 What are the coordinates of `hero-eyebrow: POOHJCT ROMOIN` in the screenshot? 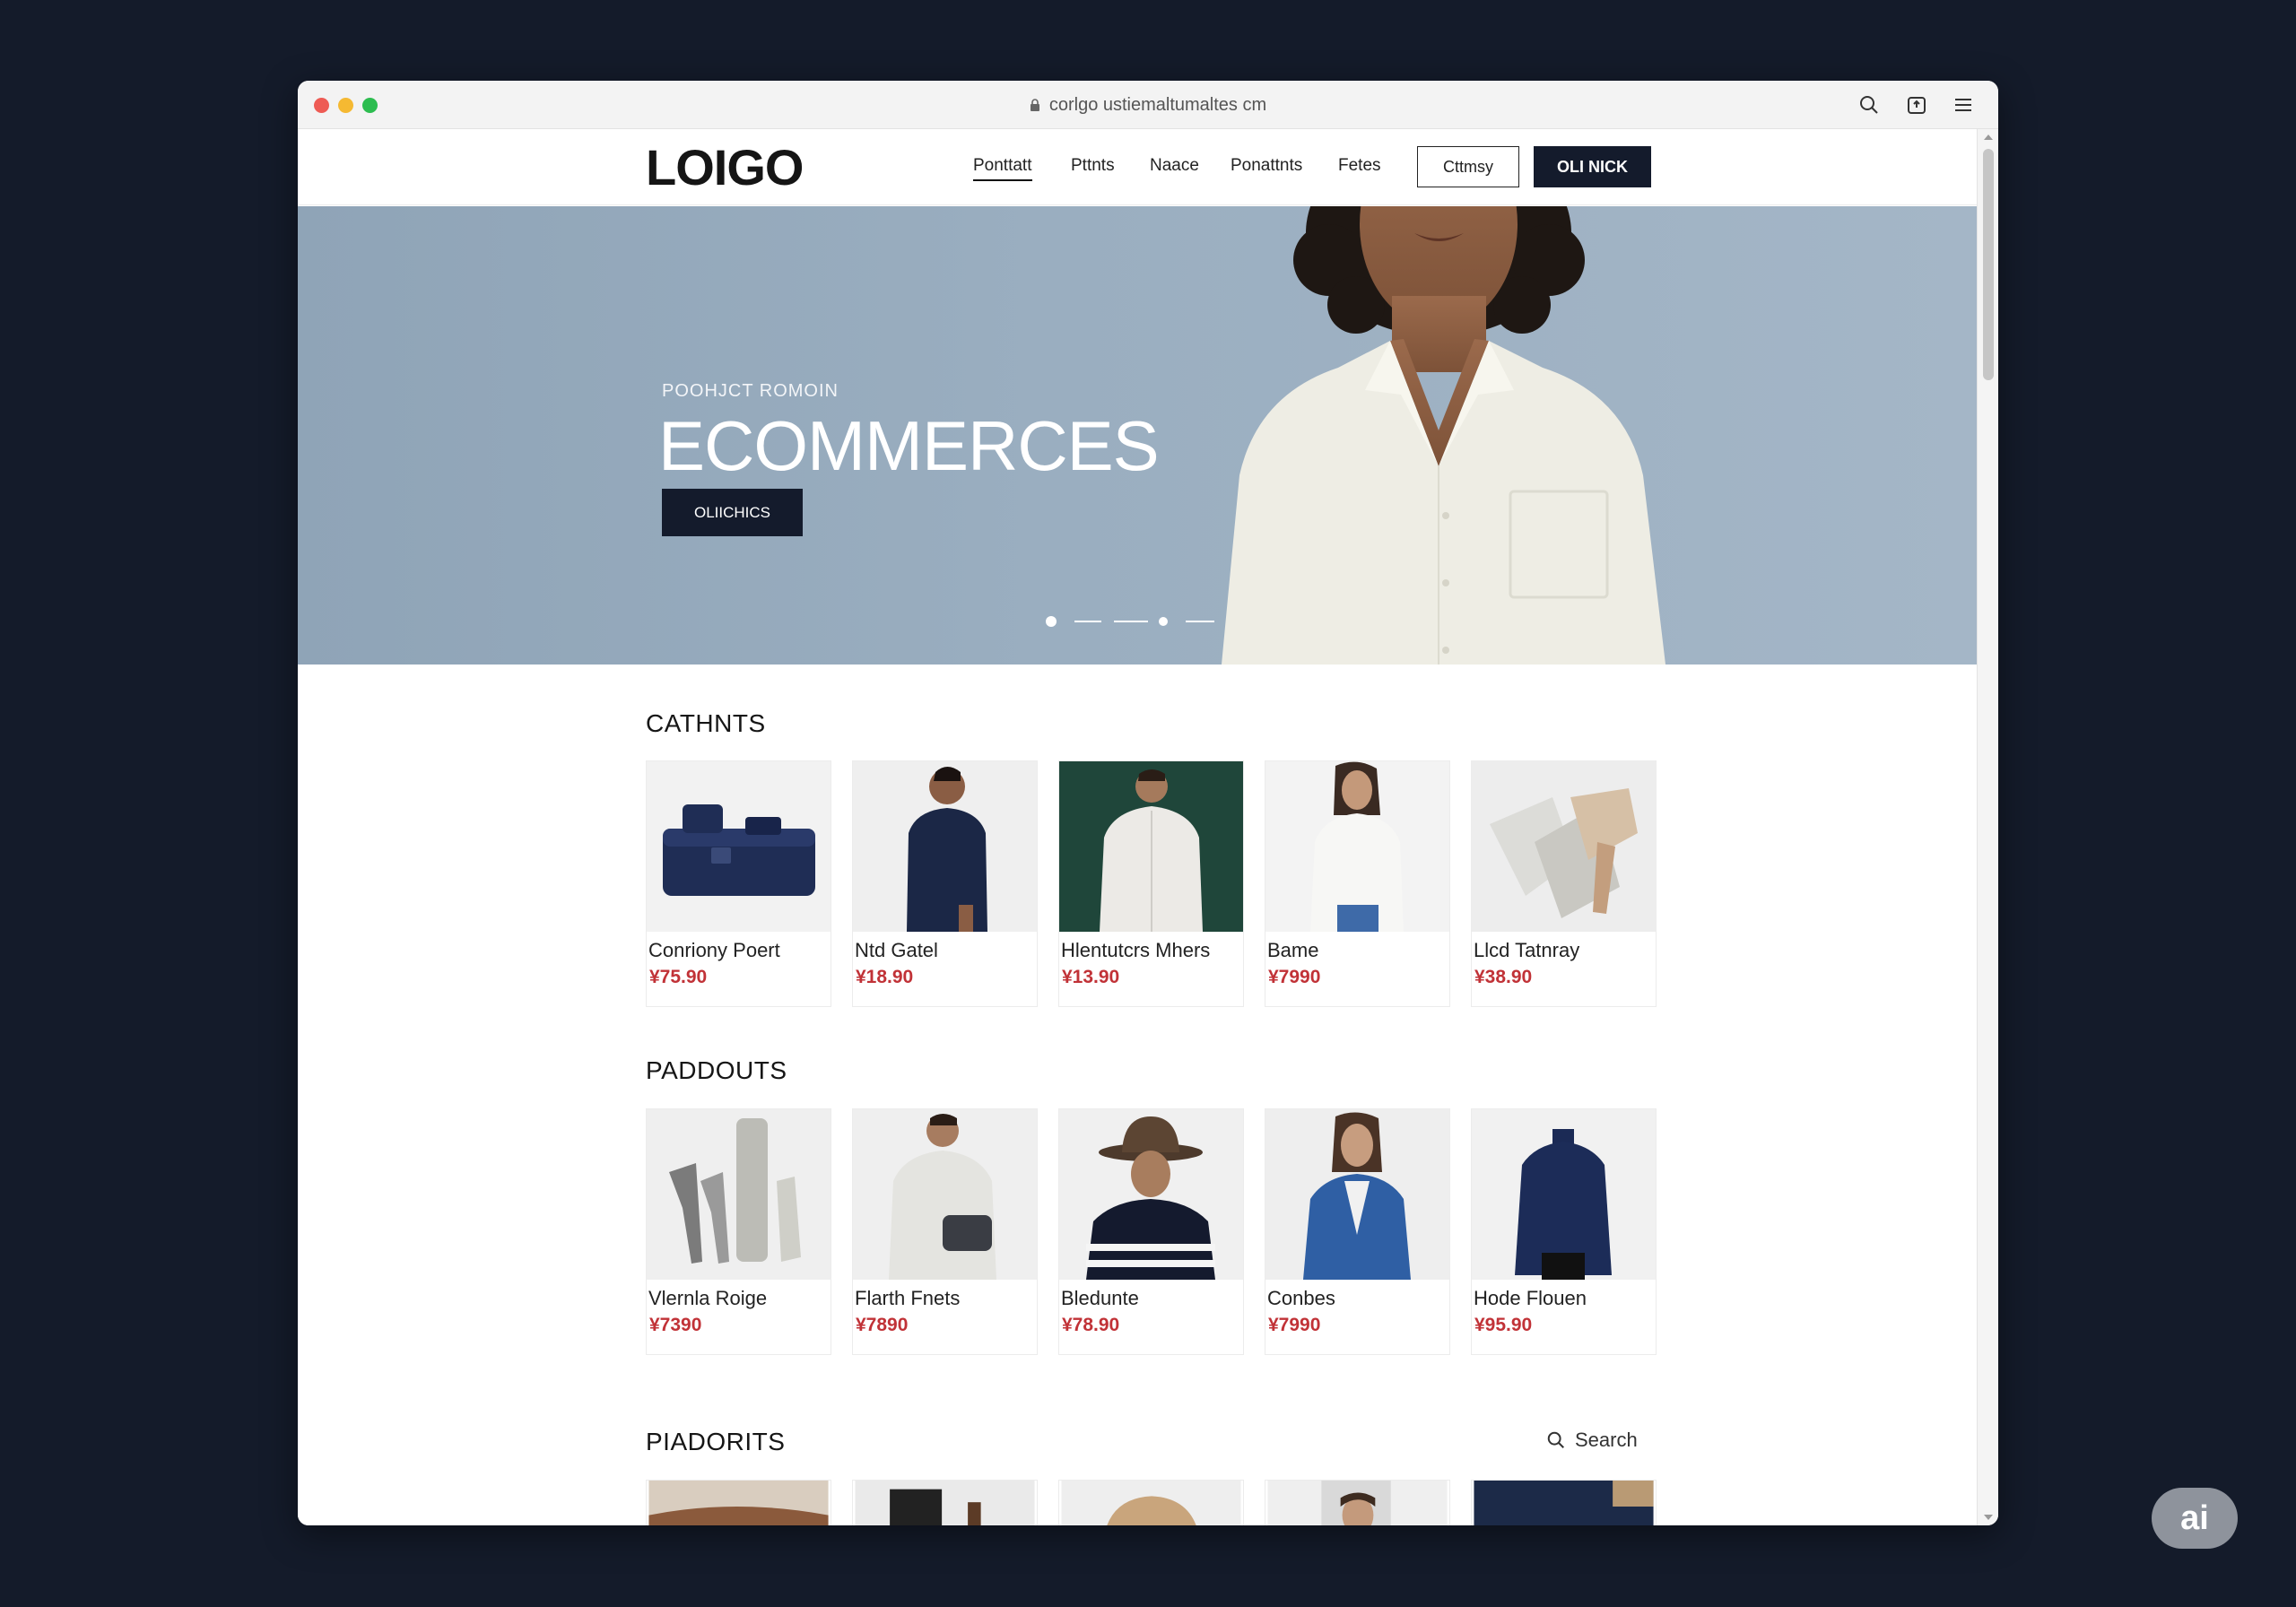 It's located at (750, 391).